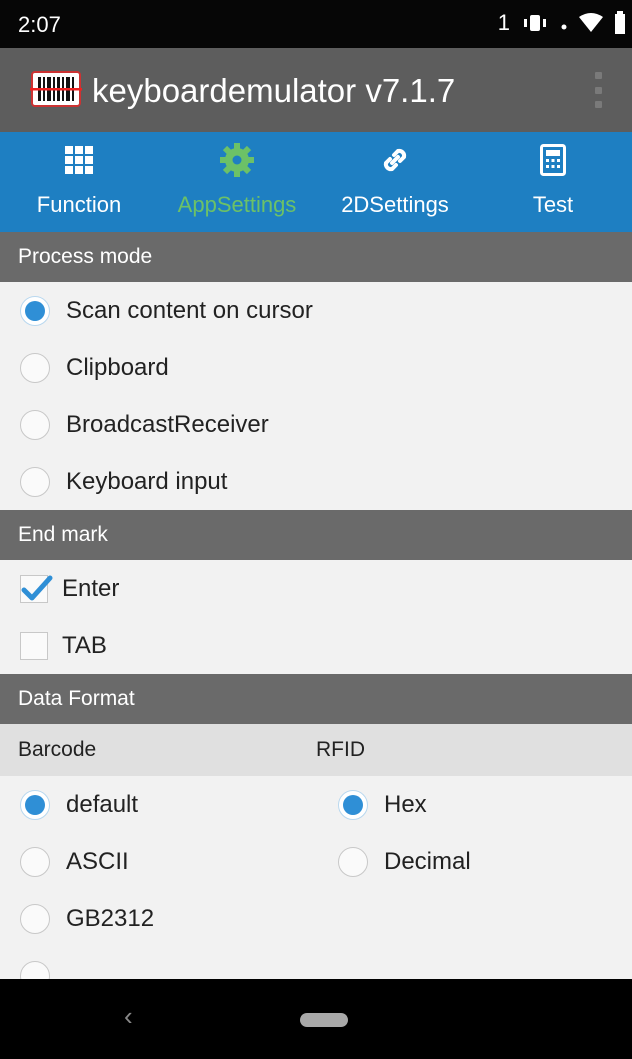 Image resolution: width=632 pixels, height=1059 pixels. Describe the element at coordinates (316, 367) in the screenshot. I see `radio-clipboard: Clipboard` at that location.